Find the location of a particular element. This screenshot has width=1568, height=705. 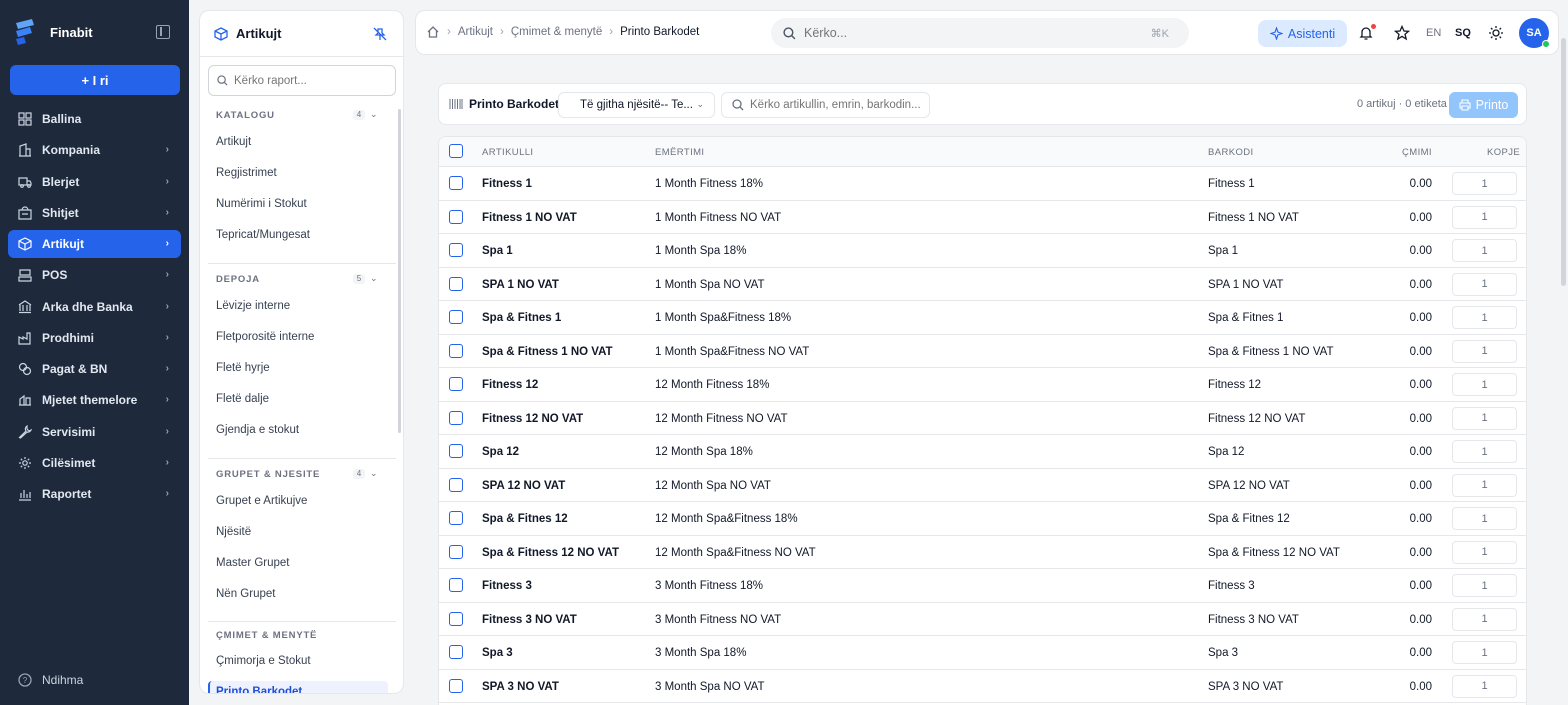

report-search-input is located at coordinates (309, 80).